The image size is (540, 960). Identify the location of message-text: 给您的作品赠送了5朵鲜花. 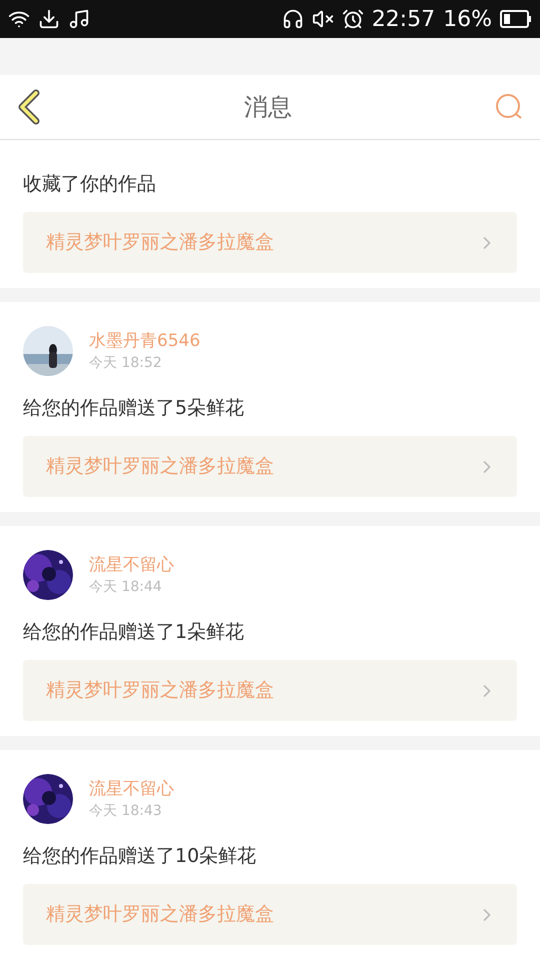
(134, 408).